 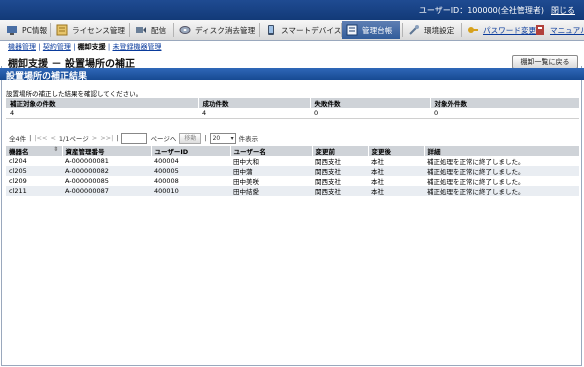 I want to click on manual-icon, so click(x=540, y=30).